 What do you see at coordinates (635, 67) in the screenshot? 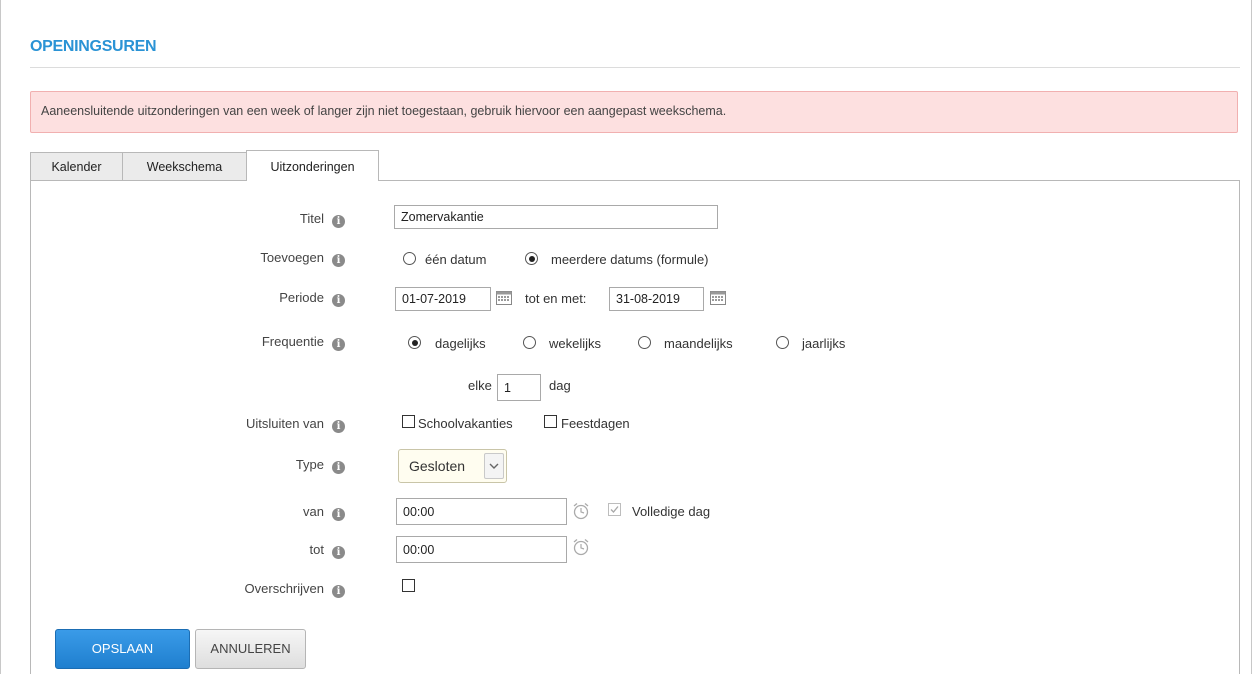
I see `title-divider` at bounding box center [635, 67].